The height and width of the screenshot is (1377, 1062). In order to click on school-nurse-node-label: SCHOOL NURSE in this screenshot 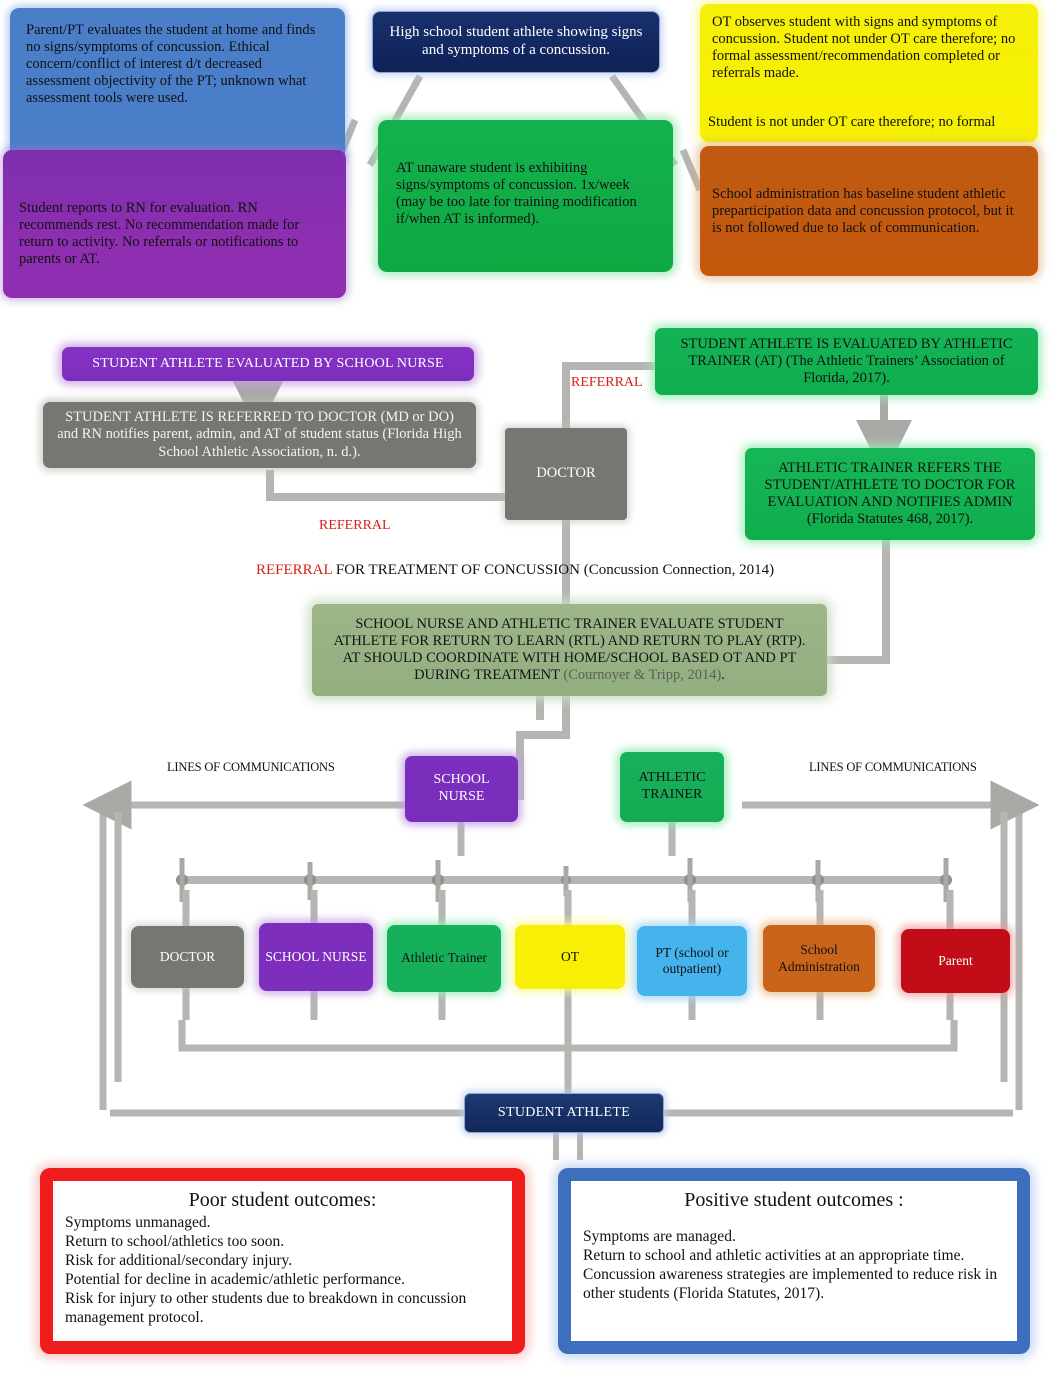, I will do `click(461, 788)`.